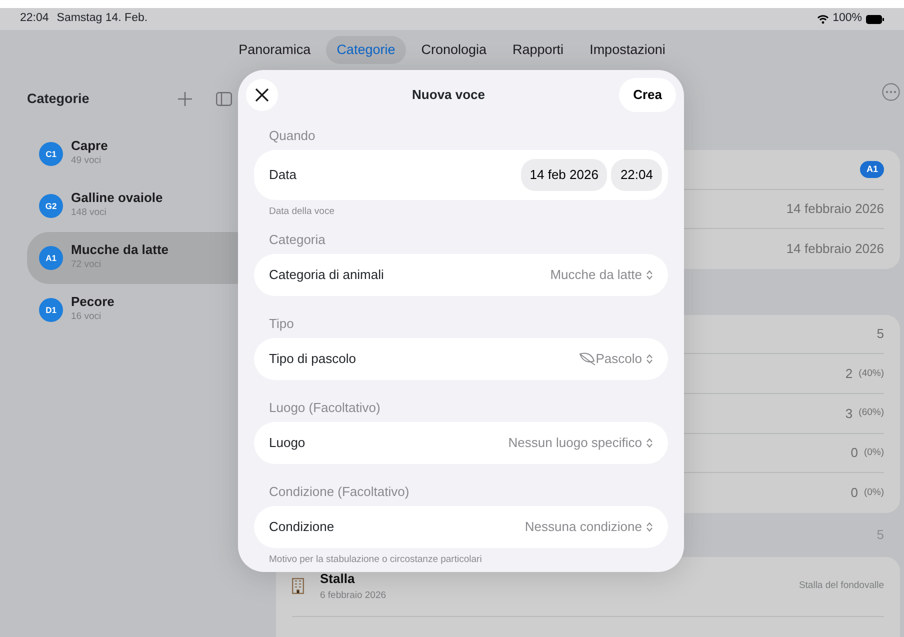 The width and height of the screenshot is (904, 637). Describe the element at coordinates (871, 373) in the screenshot. I see `stat-share: (40%)` at that location.